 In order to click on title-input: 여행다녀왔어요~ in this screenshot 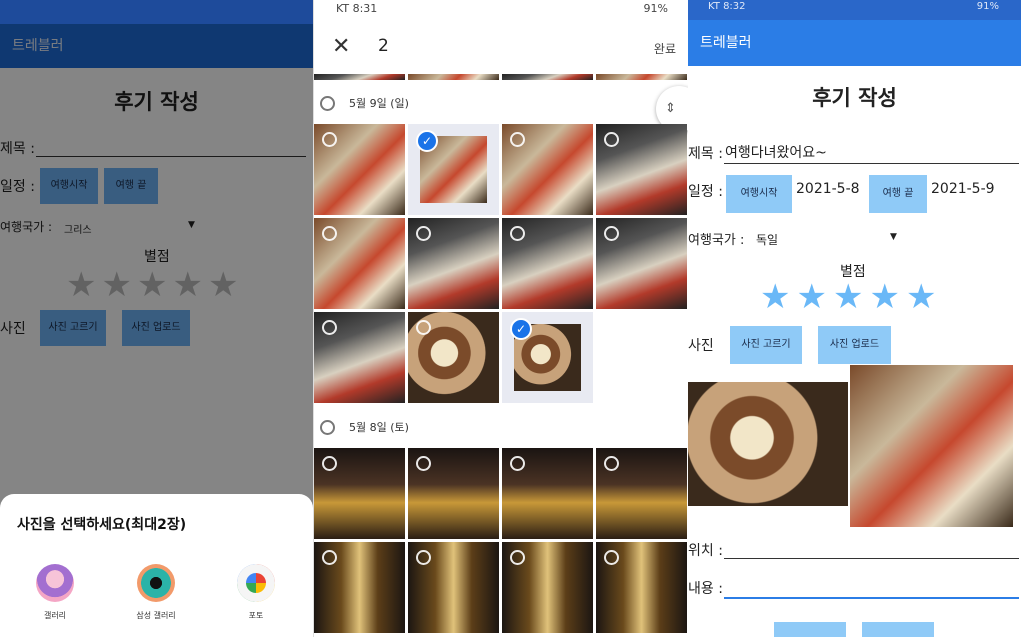, I will do `click(776, 152)`.